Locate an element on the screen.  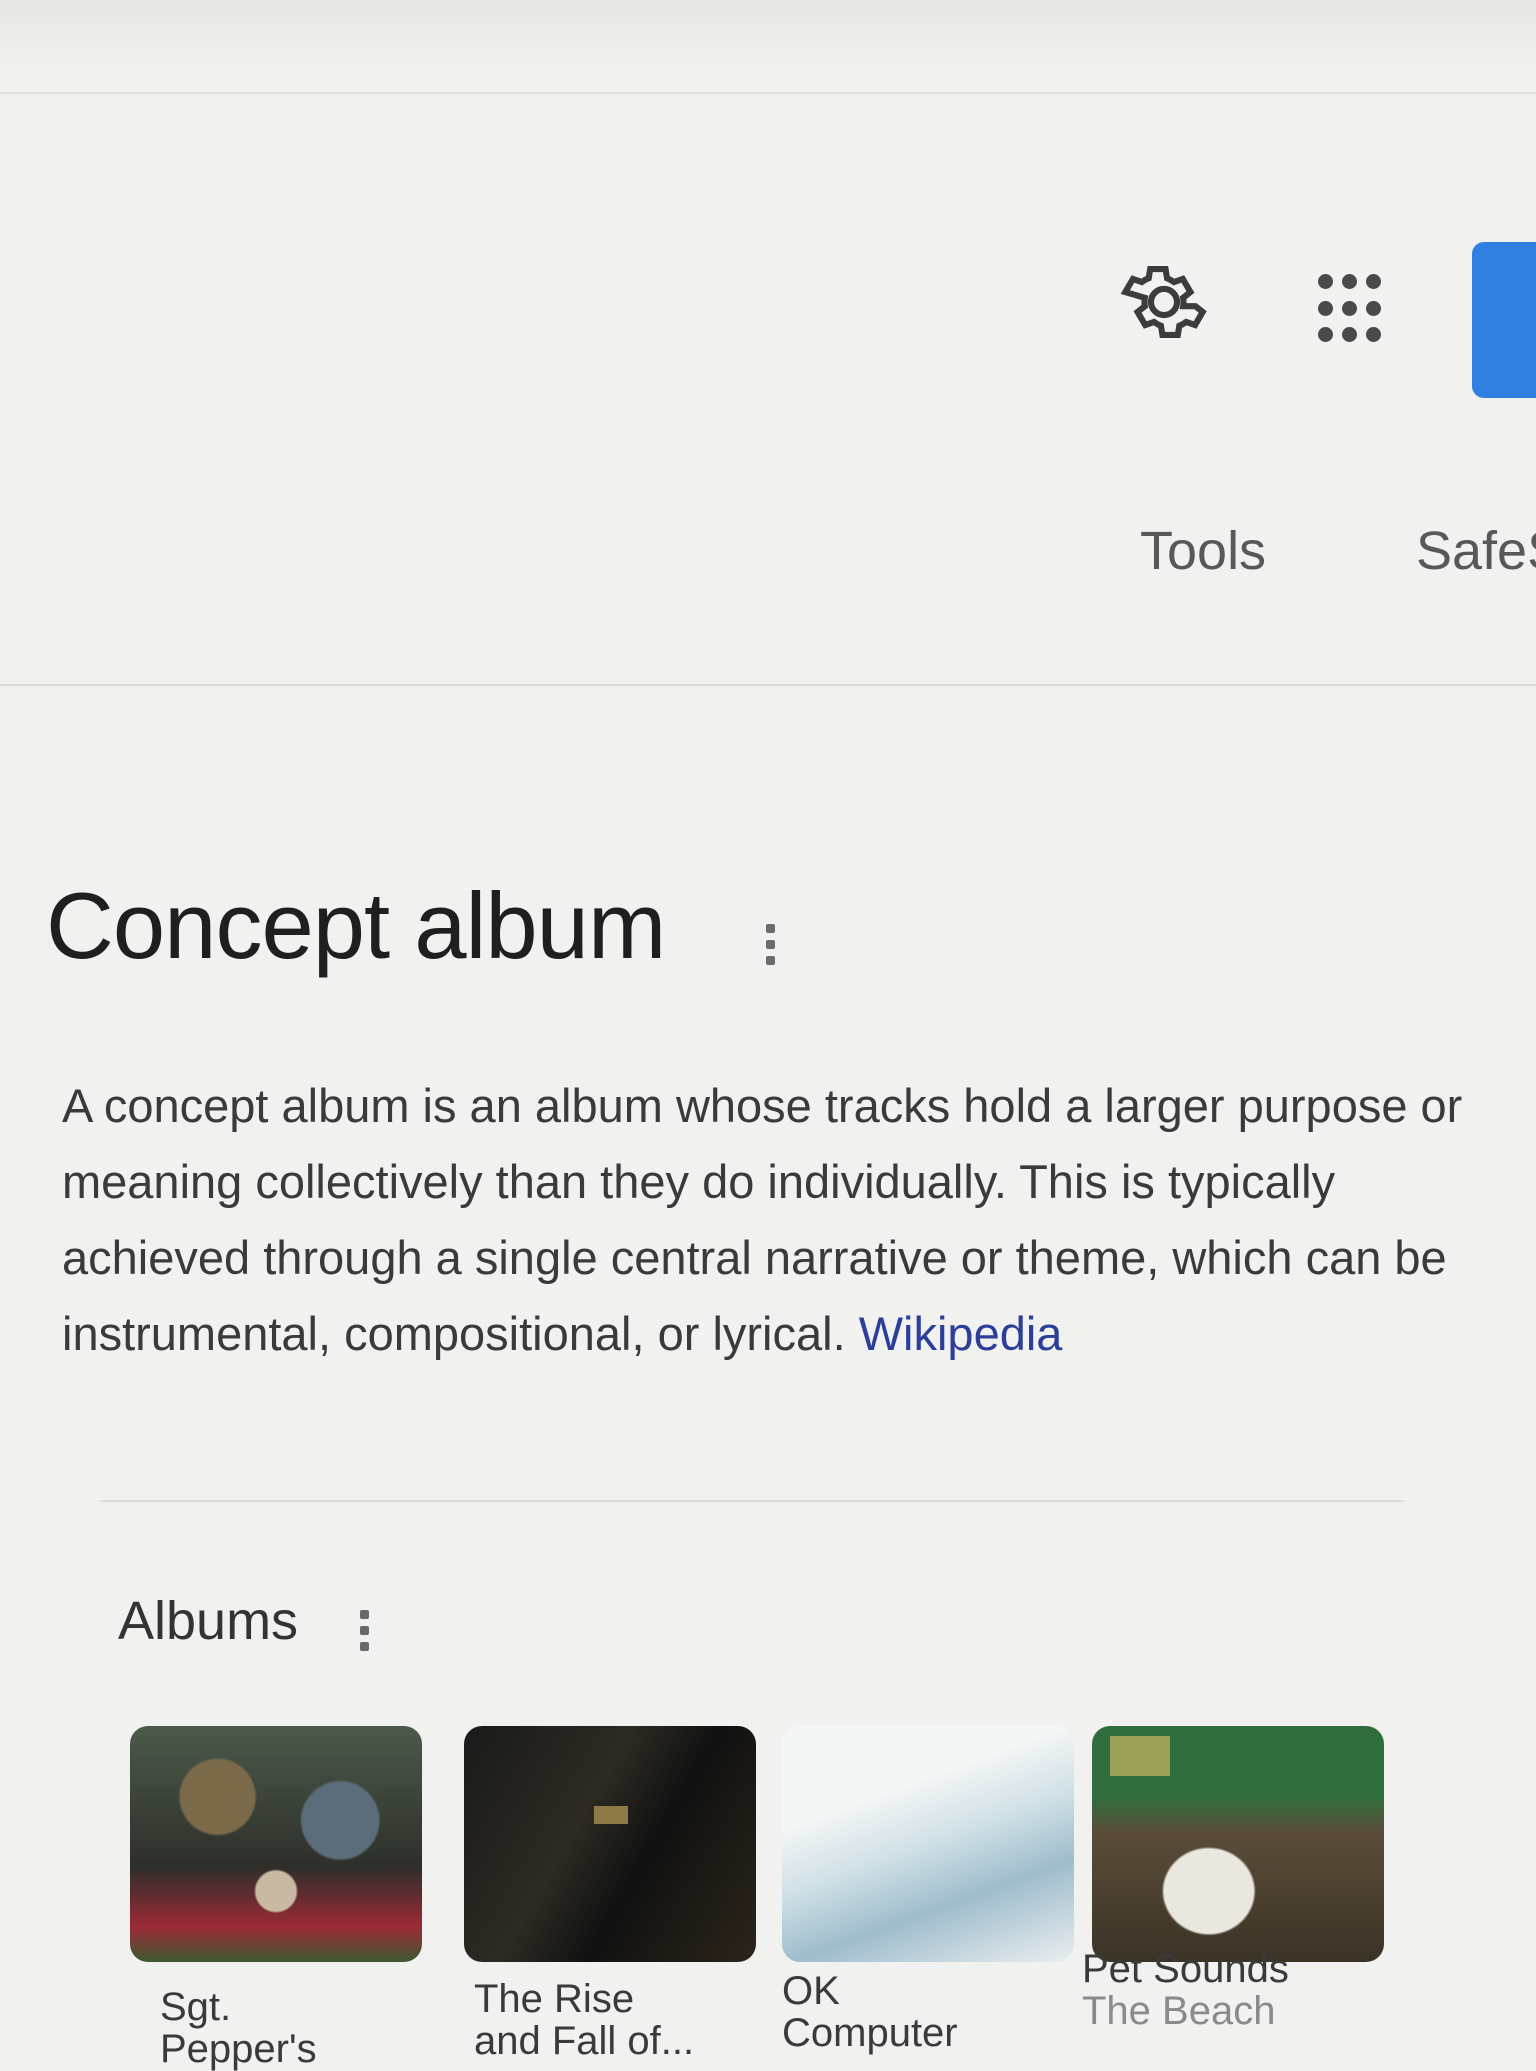
section-divider is located at coordinates (752, 1501).